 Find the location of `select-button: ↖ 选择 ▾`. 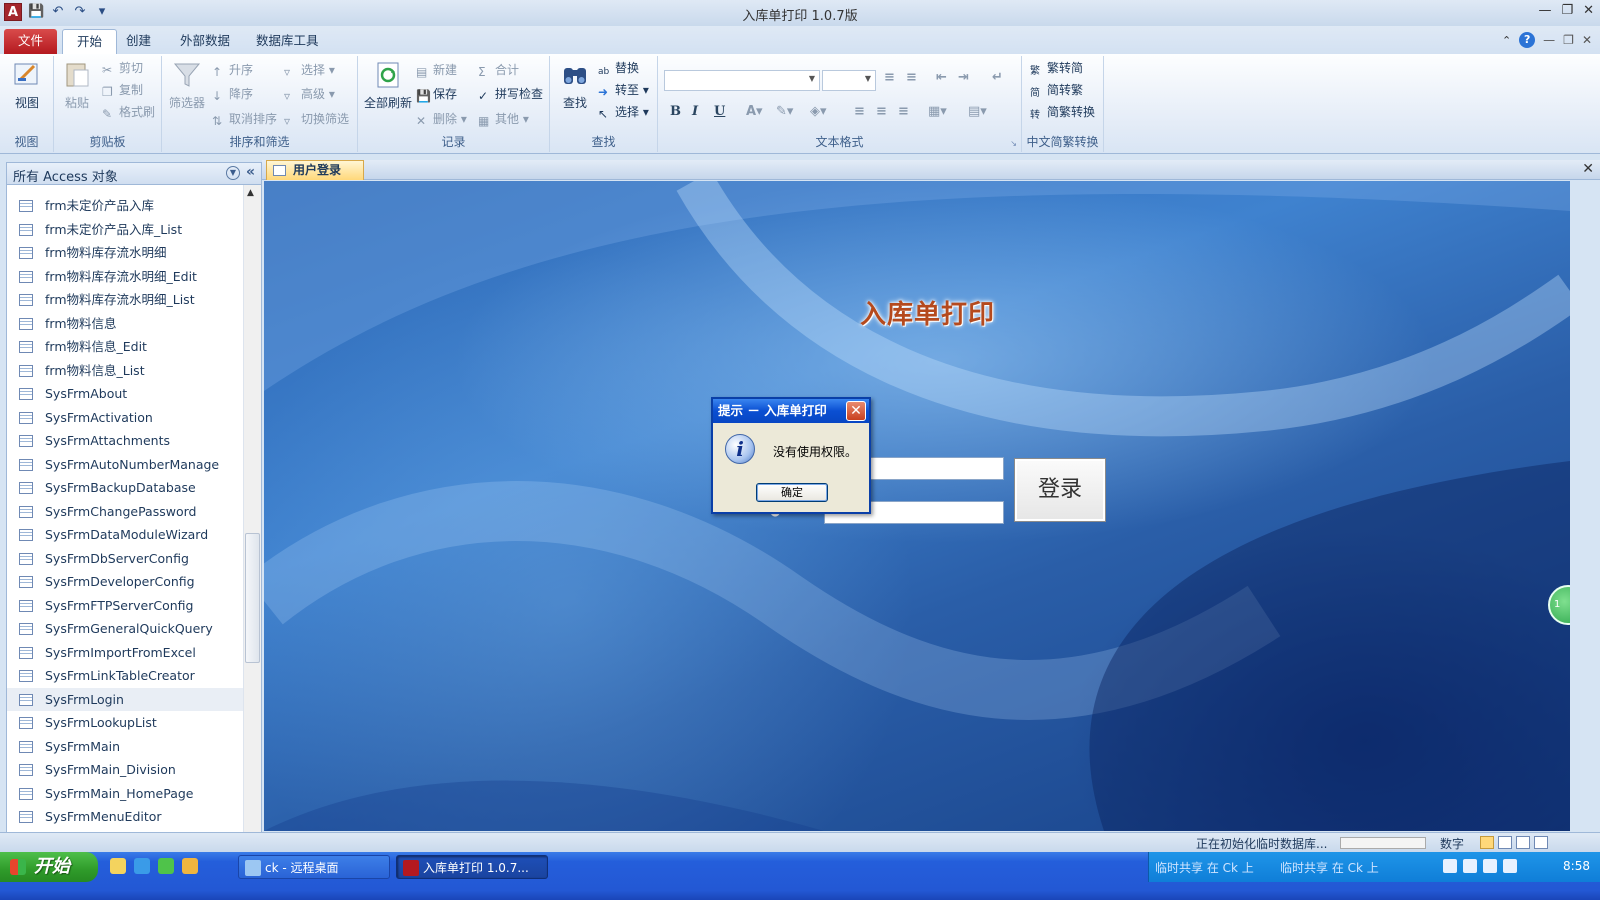

select-button: ↖ 选择 ▾ is located at coordinates (623, 112).